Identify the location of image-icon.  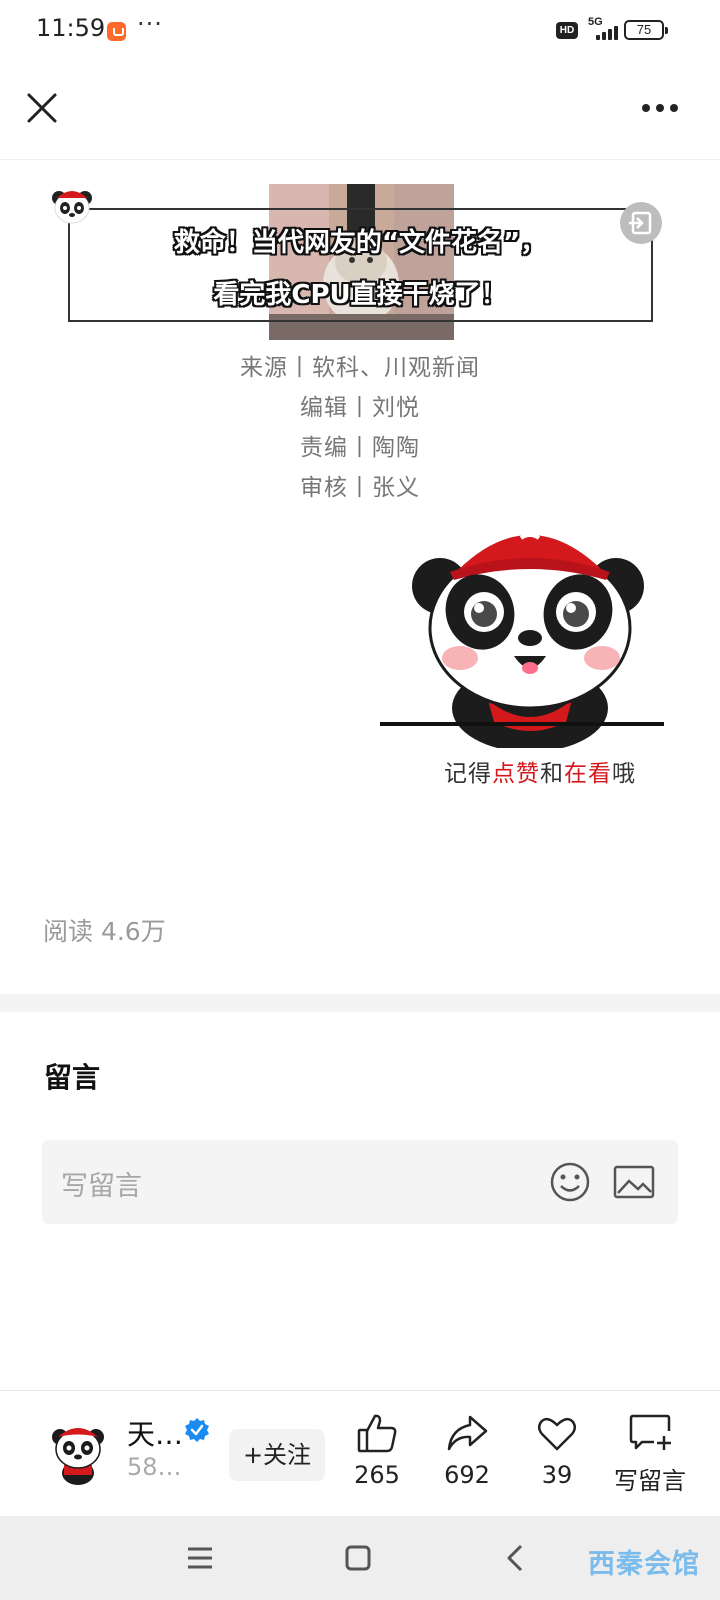
(634, 1182).